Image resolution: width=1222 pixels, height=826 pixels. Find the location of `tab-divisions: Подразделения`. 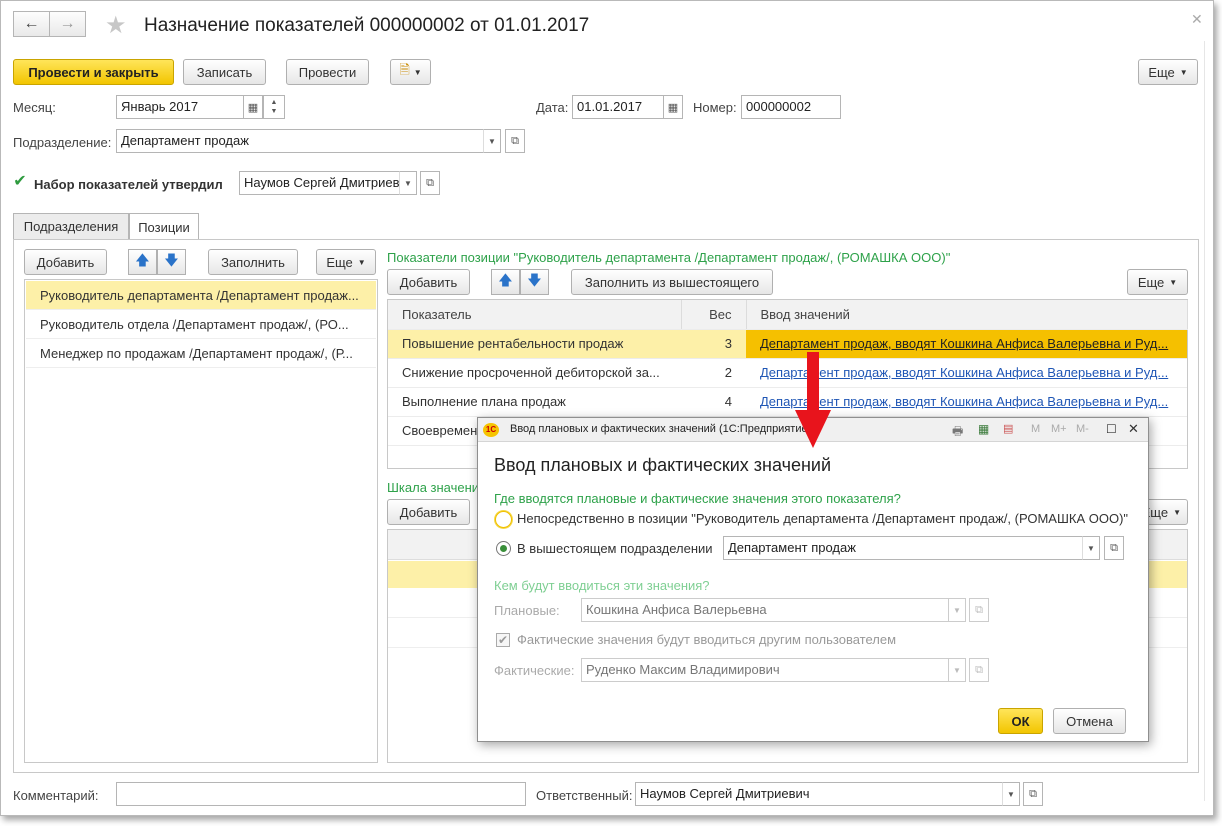

tab-divisions: Подразделения is located at coordinates (71, 226).